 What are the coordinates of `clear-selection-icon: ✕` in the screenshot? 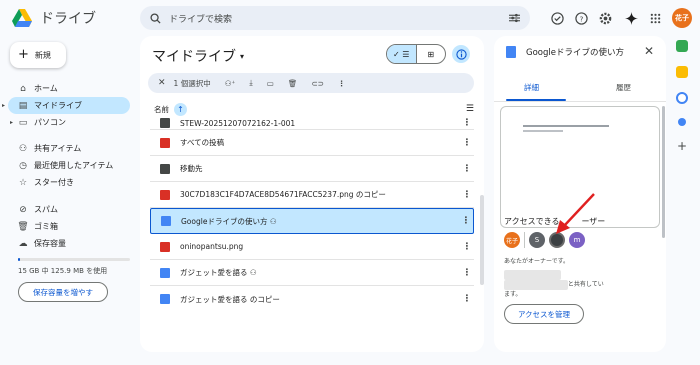 It's located at (162, 83).